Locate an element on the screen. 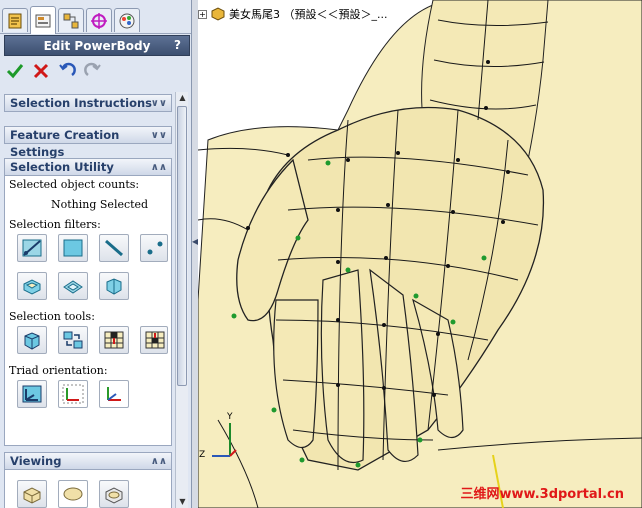 The width and height of the screenshot is (642, 508). group-header: Selection Instructions ∨∨ is located at coordinates (88, 103).